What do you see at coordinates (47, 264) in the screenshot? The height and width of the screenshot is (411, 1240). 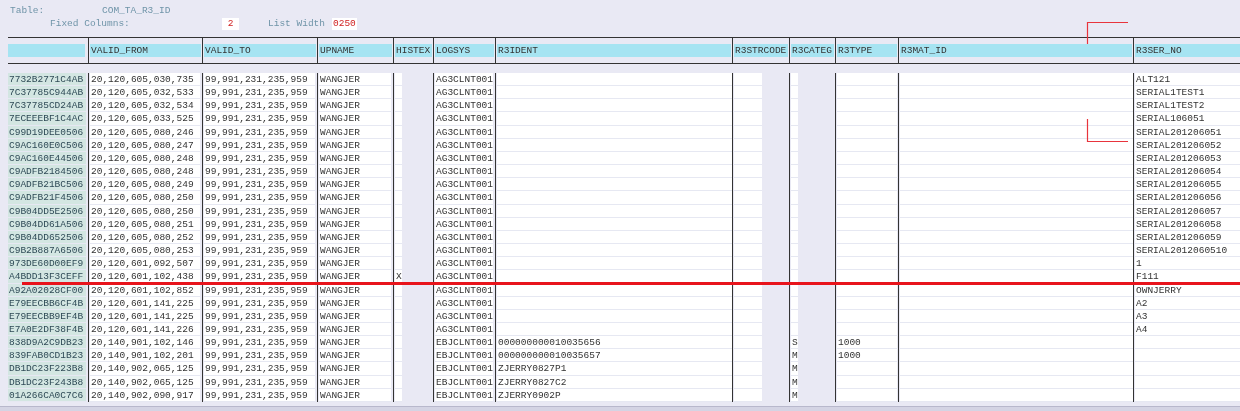 I see `key-cell: 973DE60D00EF9` at bounding box center [47, 264].